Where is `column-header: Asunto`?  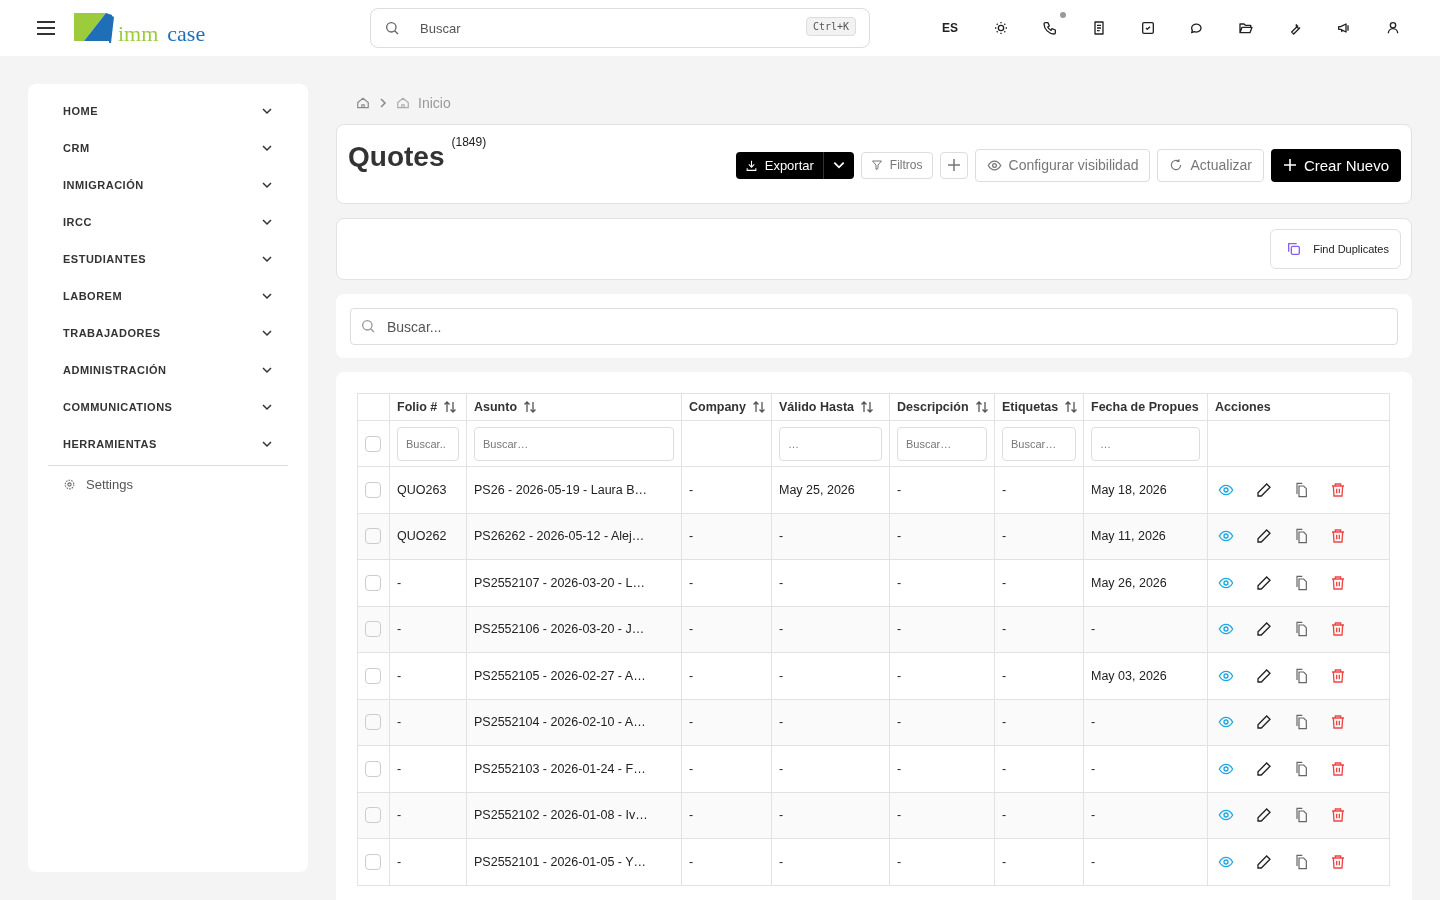
column-header: Asunto is located at coordinates (574, 407).